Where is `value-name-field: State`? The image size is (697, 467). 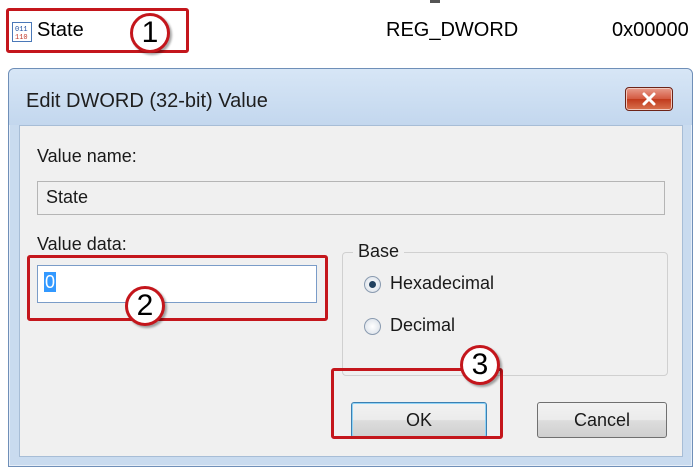
value-name-field: State is located at coordinates (351, 198).